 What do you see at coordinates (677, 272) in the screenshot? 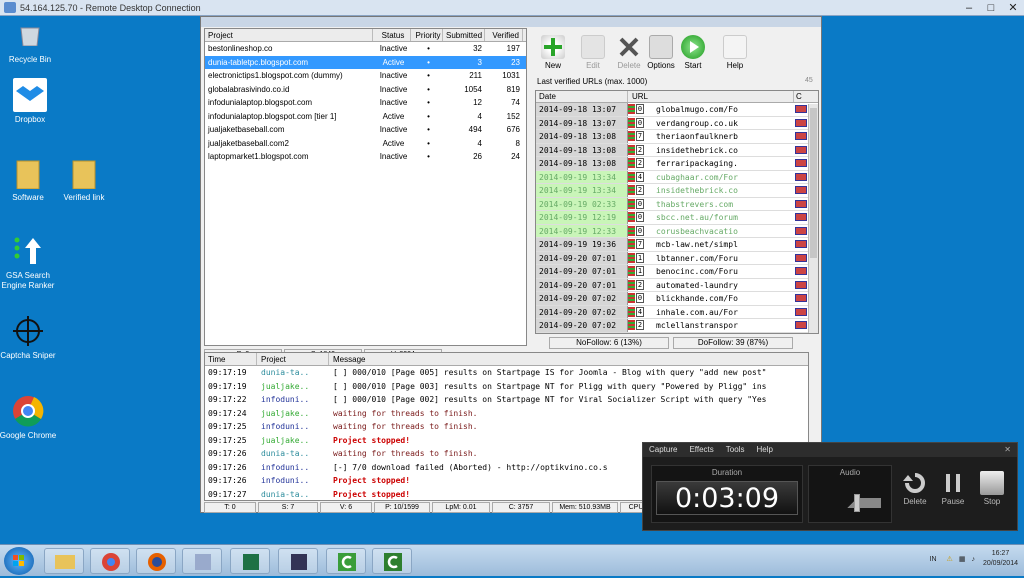
I see `verified-url-row: 2014-09-20 07:01 1 benocinc.com/Foru` at bounding box center [677, 272].